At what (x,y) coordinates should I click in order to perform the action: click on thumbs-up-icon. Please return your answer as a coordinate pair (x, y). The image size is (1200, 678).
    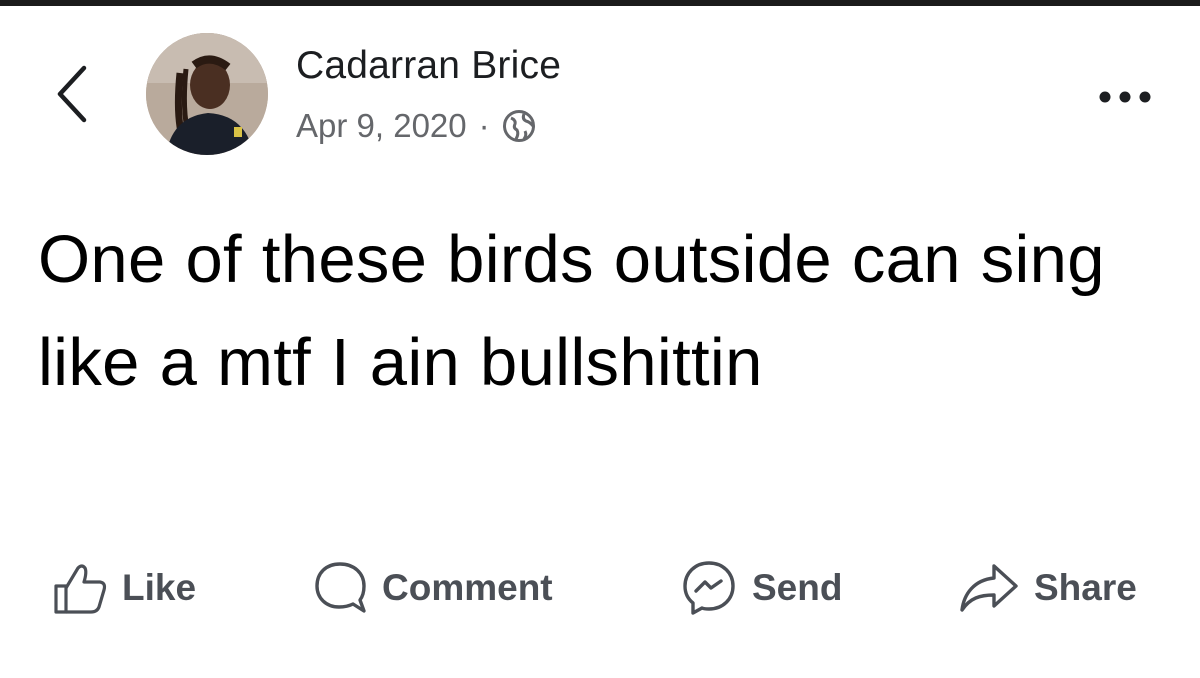
    Looking at the image, I should click on (80, 589).